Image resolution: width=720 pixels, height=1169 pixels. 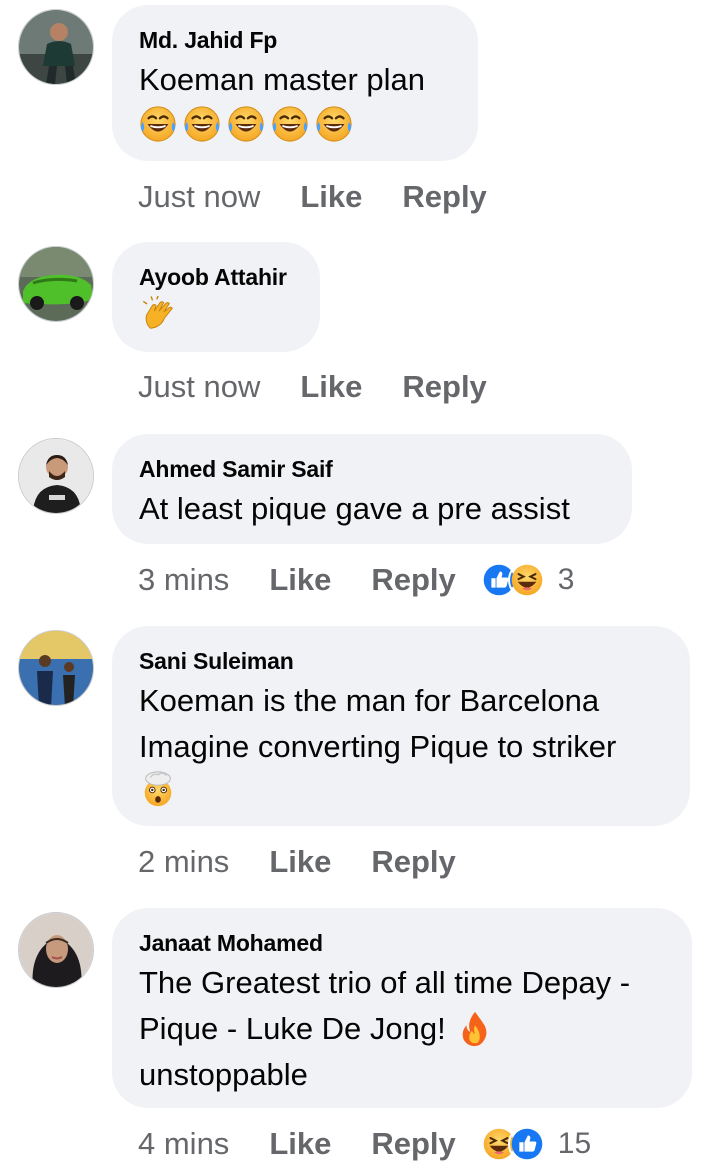 What do you see at coordinates (158, 315) in the screenshot?
I see `clapping-hands-icon` at bounding box center [158, 315].